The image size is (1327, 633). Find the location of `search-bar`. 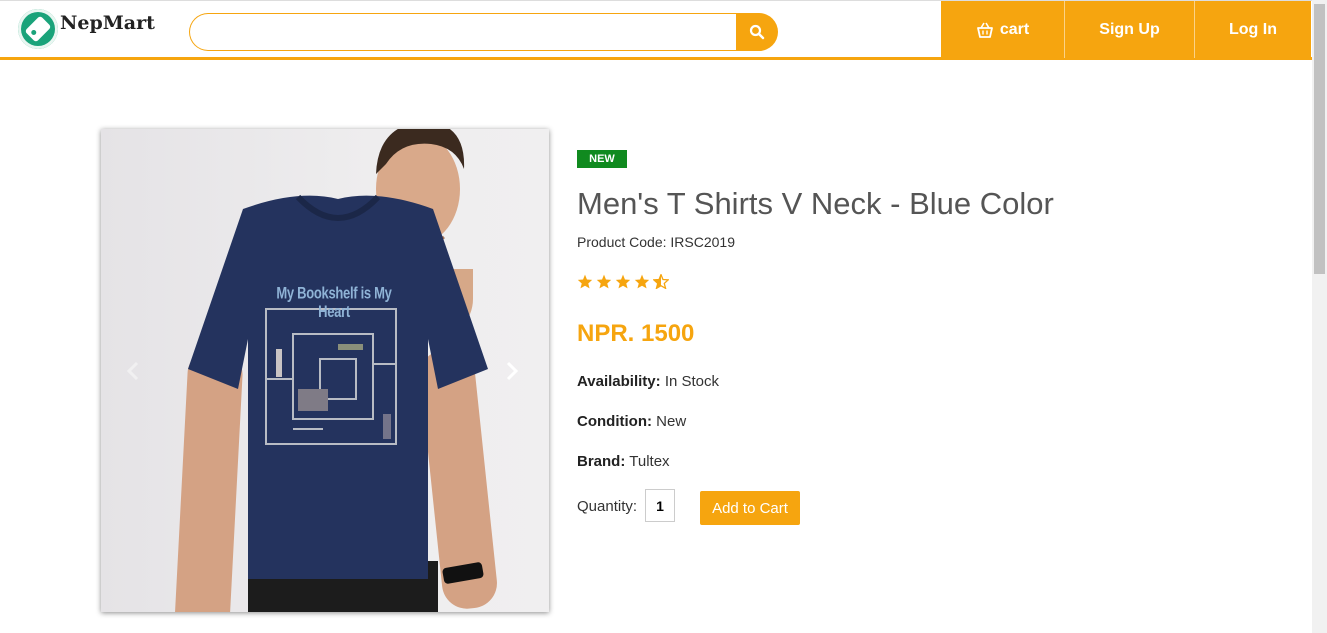

search-bar is located at coordinates (483, 32).